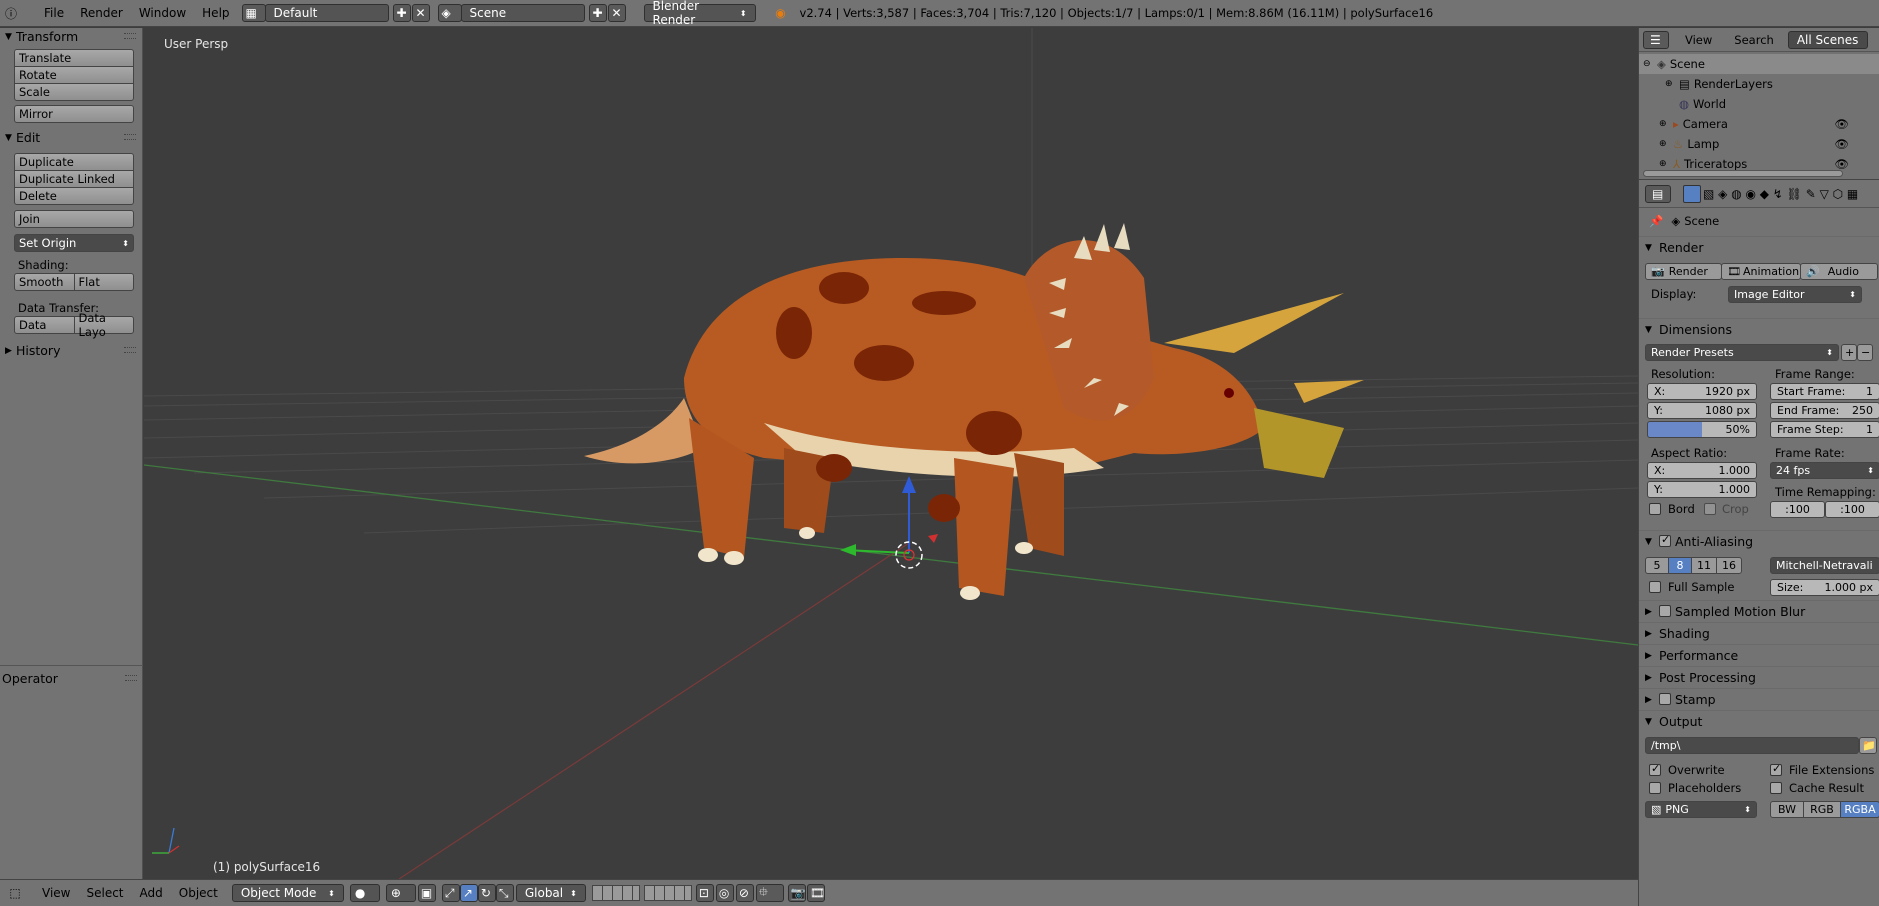  I want to click on aspect-x-field: X: 1.000, so click(1702, 470).